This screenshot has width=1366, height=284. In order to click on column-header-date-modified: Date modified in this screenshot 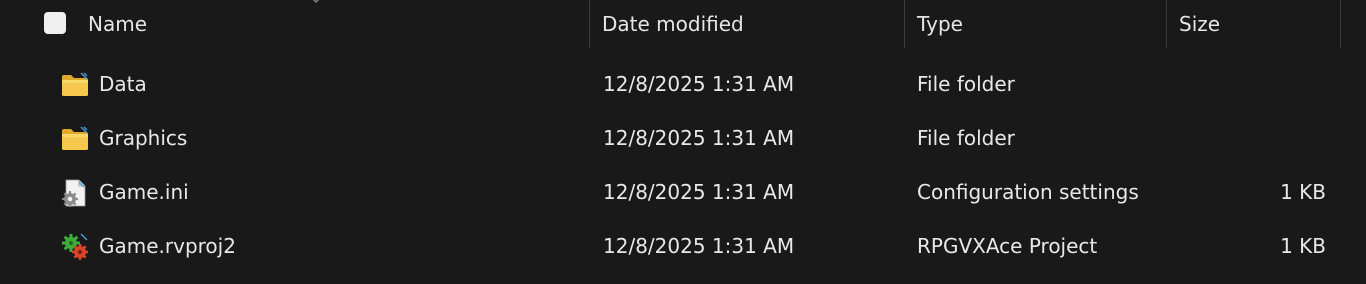, I will do `click(673, 24)`.